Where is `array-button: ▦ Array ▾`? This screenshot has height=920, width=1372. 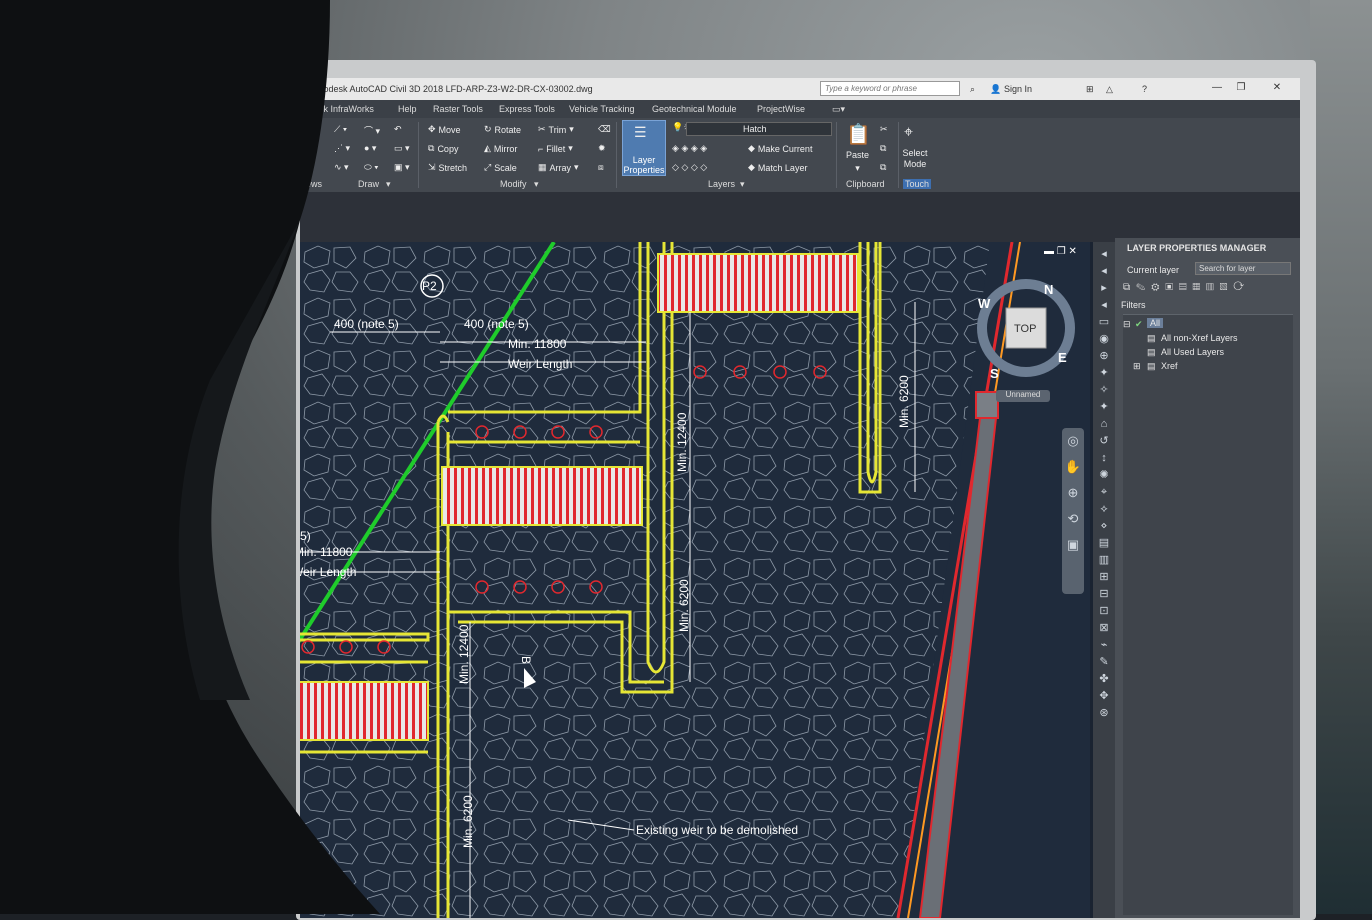 array-button: ▦ Array ▾ is located at coordinates (558, 167).